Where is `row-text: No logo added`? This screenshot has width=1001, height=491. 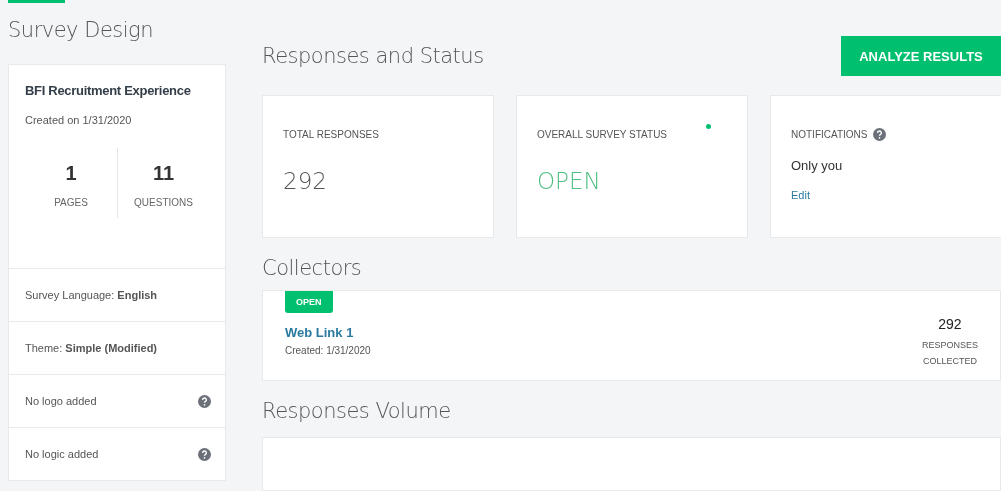
row-text: No logo added is located at coordinates (61, 401).